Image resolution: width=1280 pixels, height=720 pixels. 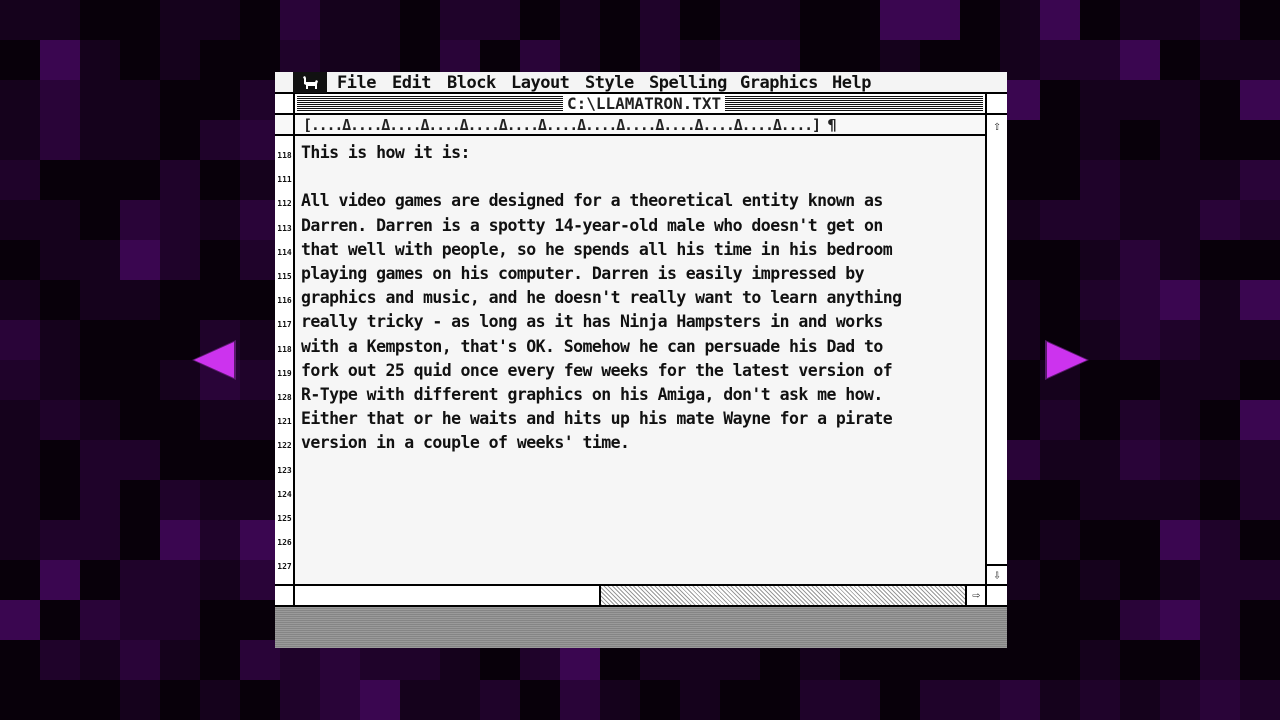 I want to click on menu-help: Help, so click(x=851, y=82).